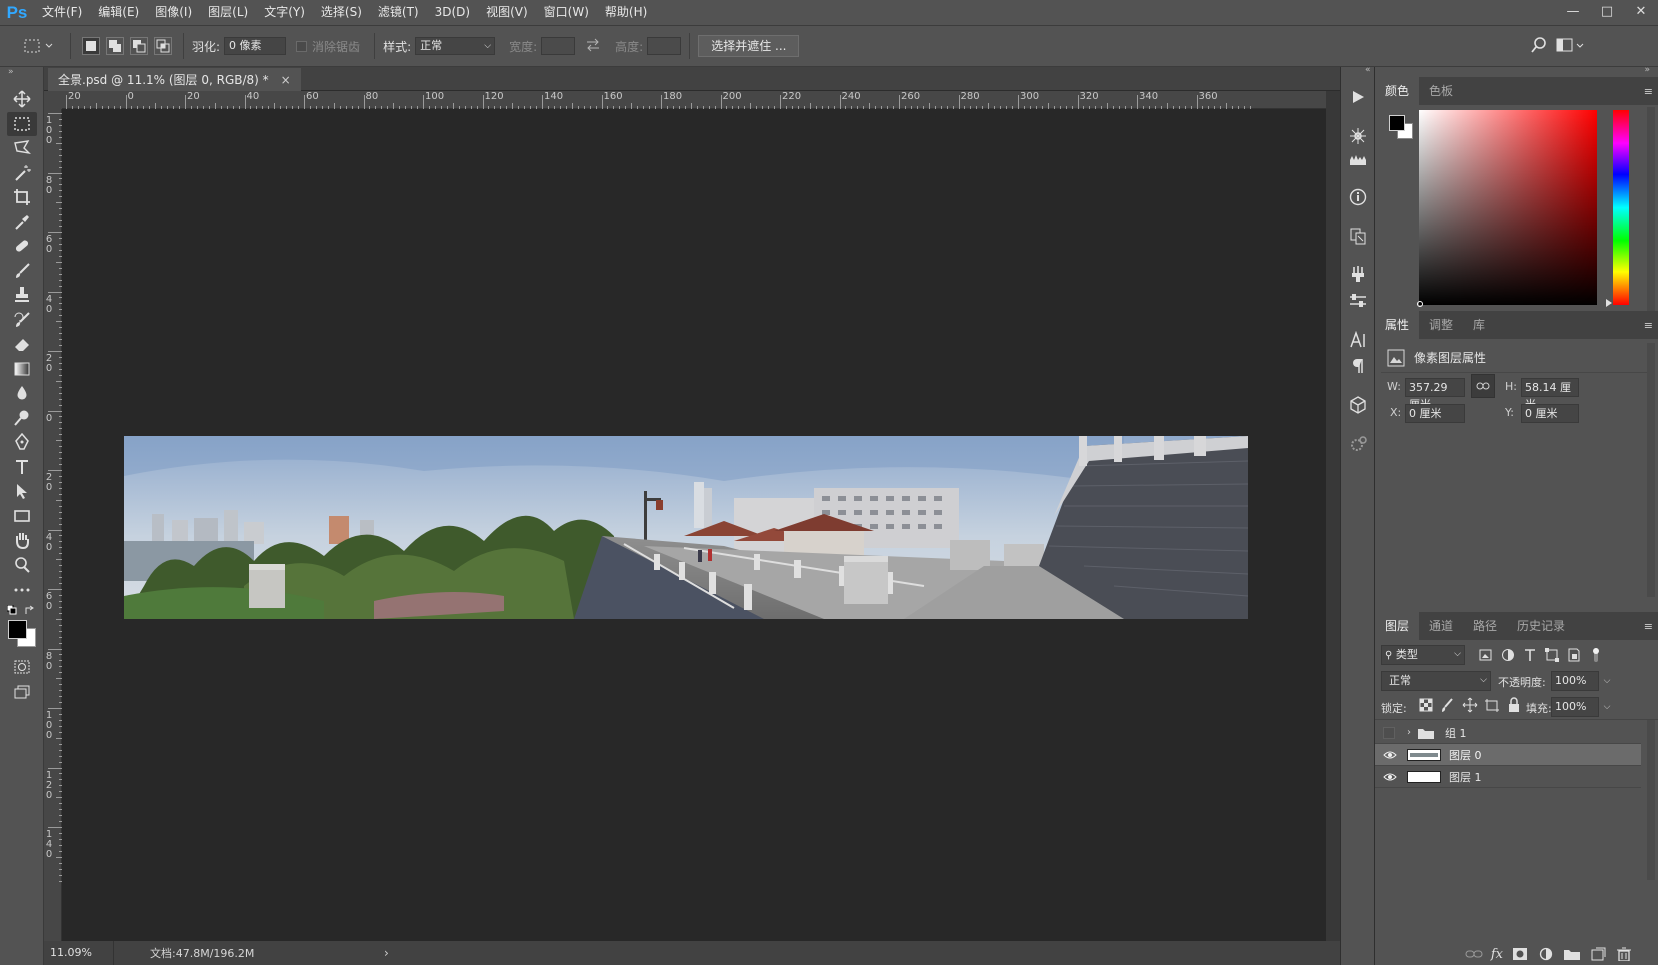 The height and width of the screenshot is (965, 1658). What do you see at coordinates (455, 46) in the screenshot?
I see `style-select: 正常 ⌵` at bounding box center [455, 46].